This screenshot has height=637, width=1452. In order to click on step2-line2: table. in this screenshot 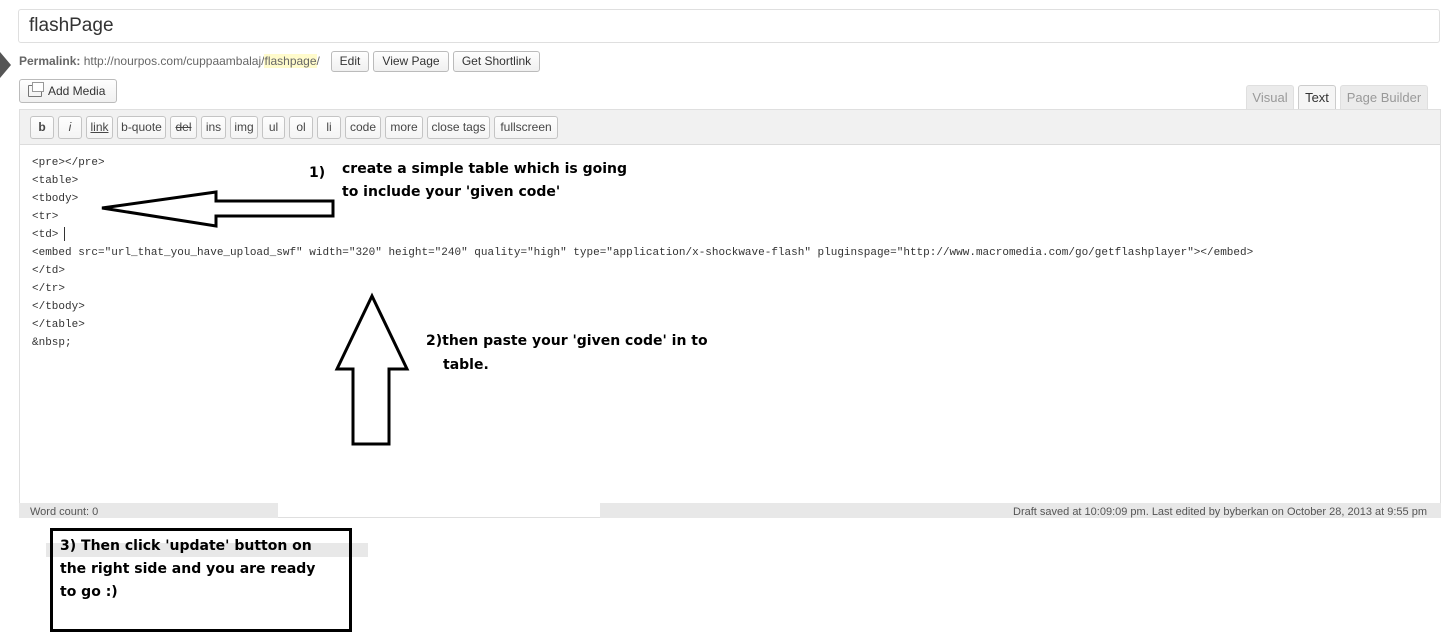, I will do `click(466, 365)`.